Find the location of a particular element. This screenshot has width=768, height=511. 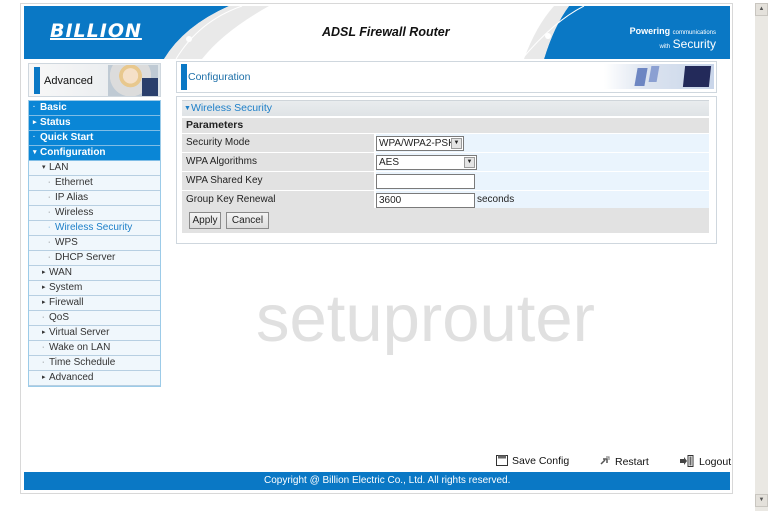

sidebar-item-label: Firewall is located at coordinates (66, 302).